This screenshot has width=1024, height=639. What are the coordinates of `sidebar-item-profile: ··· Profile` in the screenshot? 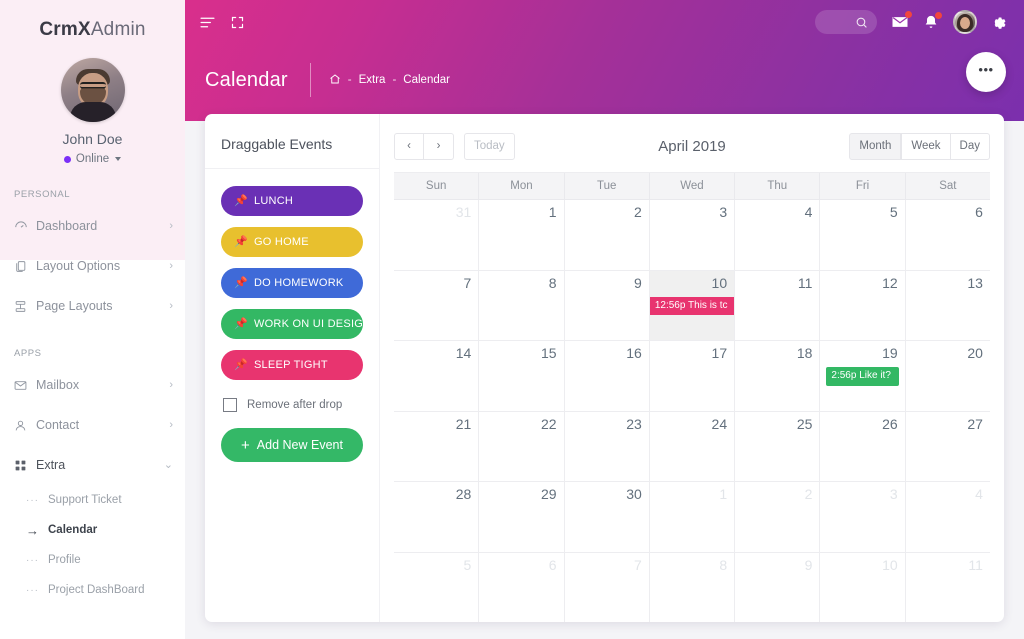 It's located at (92, 560).